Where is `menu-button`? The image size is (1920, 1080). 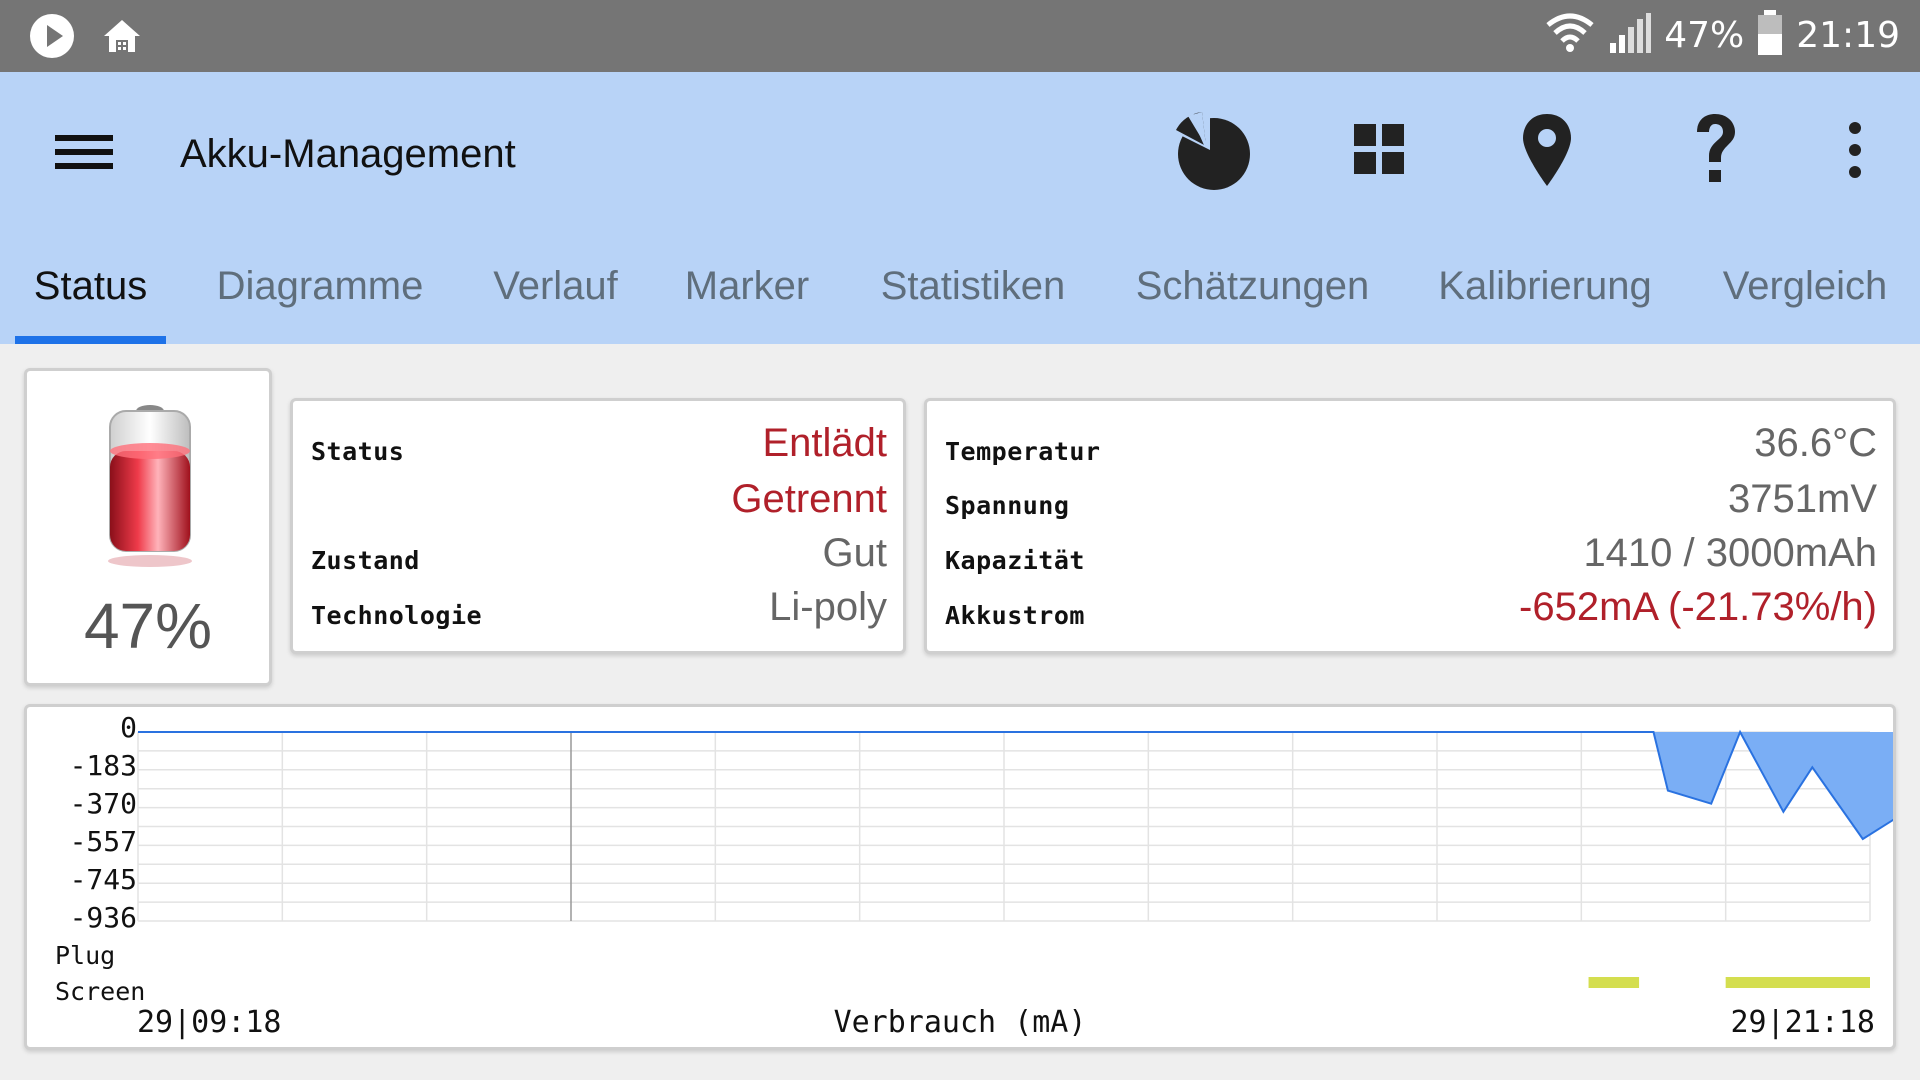
menu-button is located at coordinates (85, 152).